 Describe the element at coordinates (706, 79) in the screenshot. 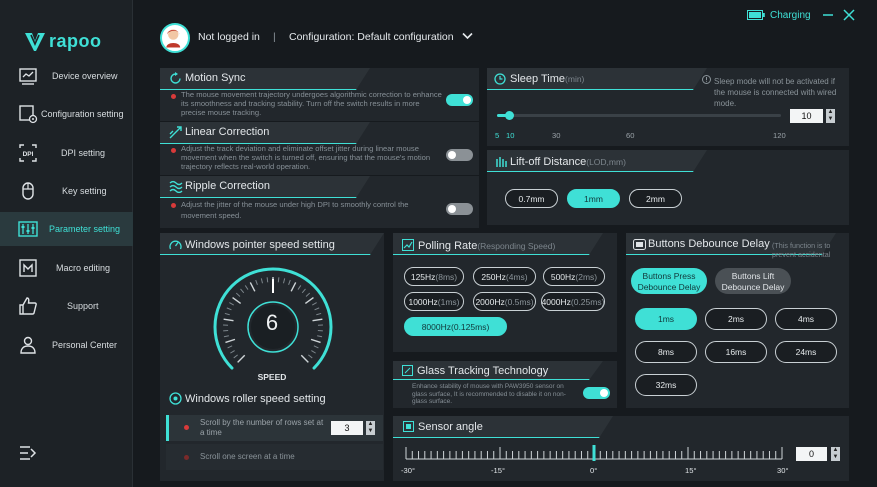

I see `info-icon` at that location.